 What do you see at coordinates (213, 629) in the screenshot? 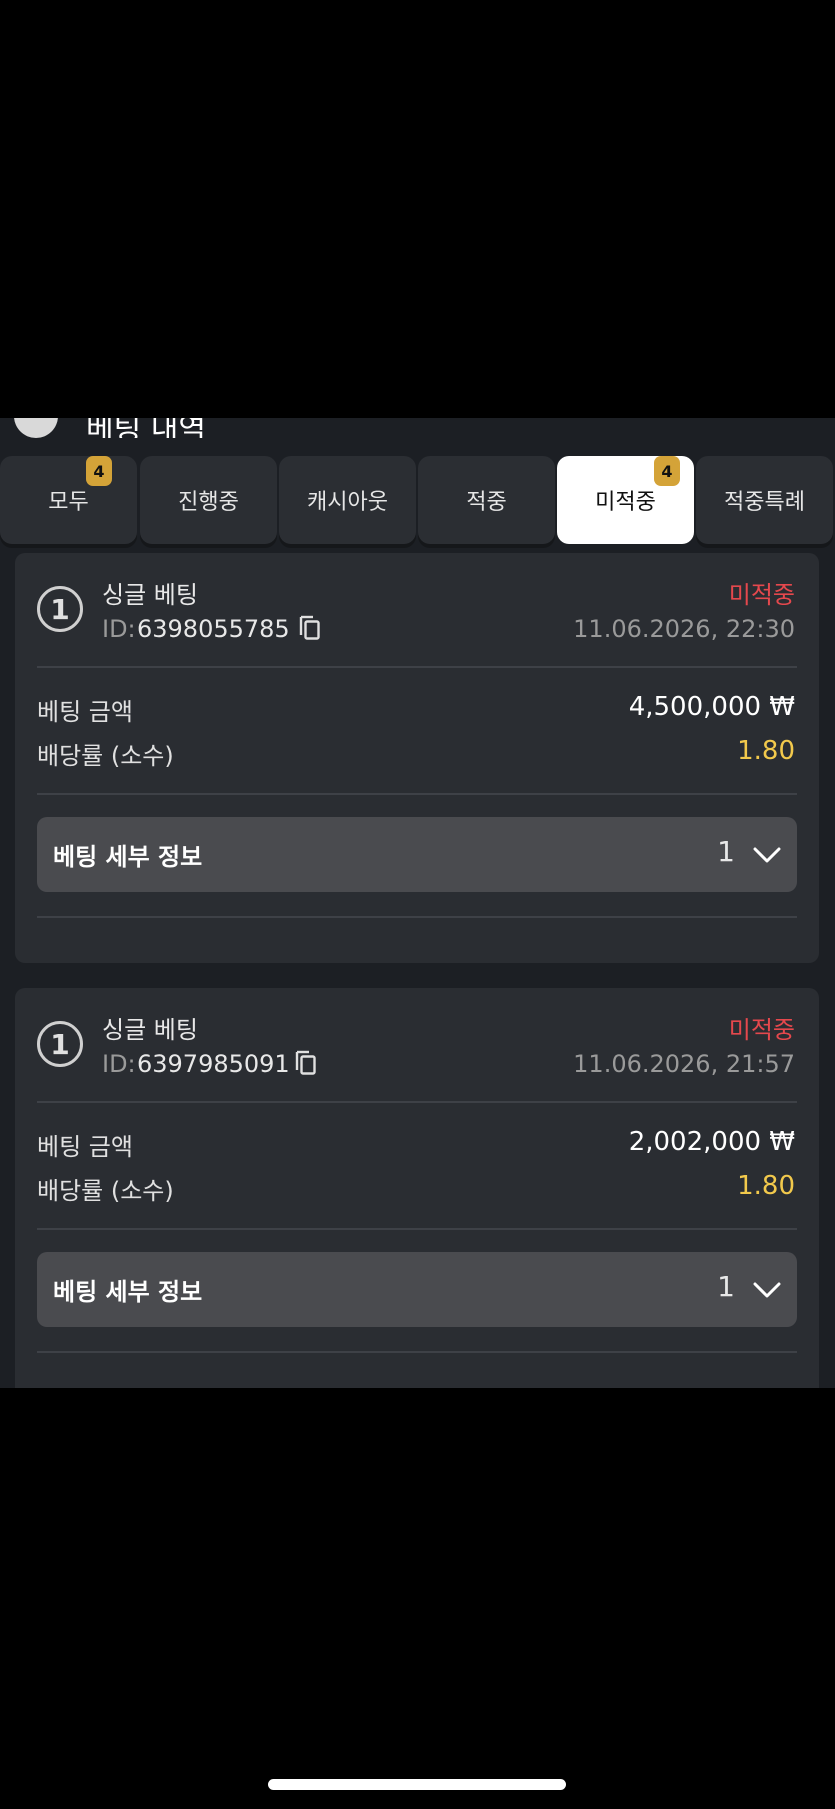
I see `bet-id: 6398055785` at bounding box center [213, 629].